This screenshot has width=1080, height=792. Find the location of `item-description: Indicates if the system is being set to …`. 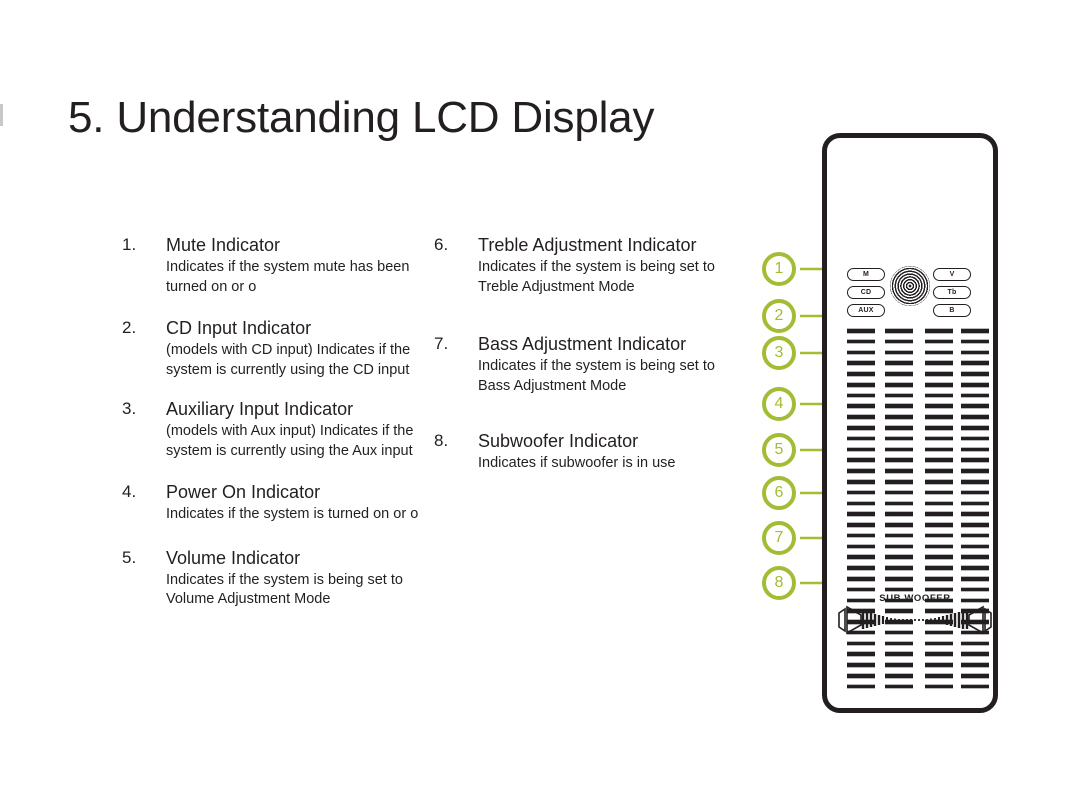

item-description: Indicates if the system is being set to … is located at coordinates (596, 376).